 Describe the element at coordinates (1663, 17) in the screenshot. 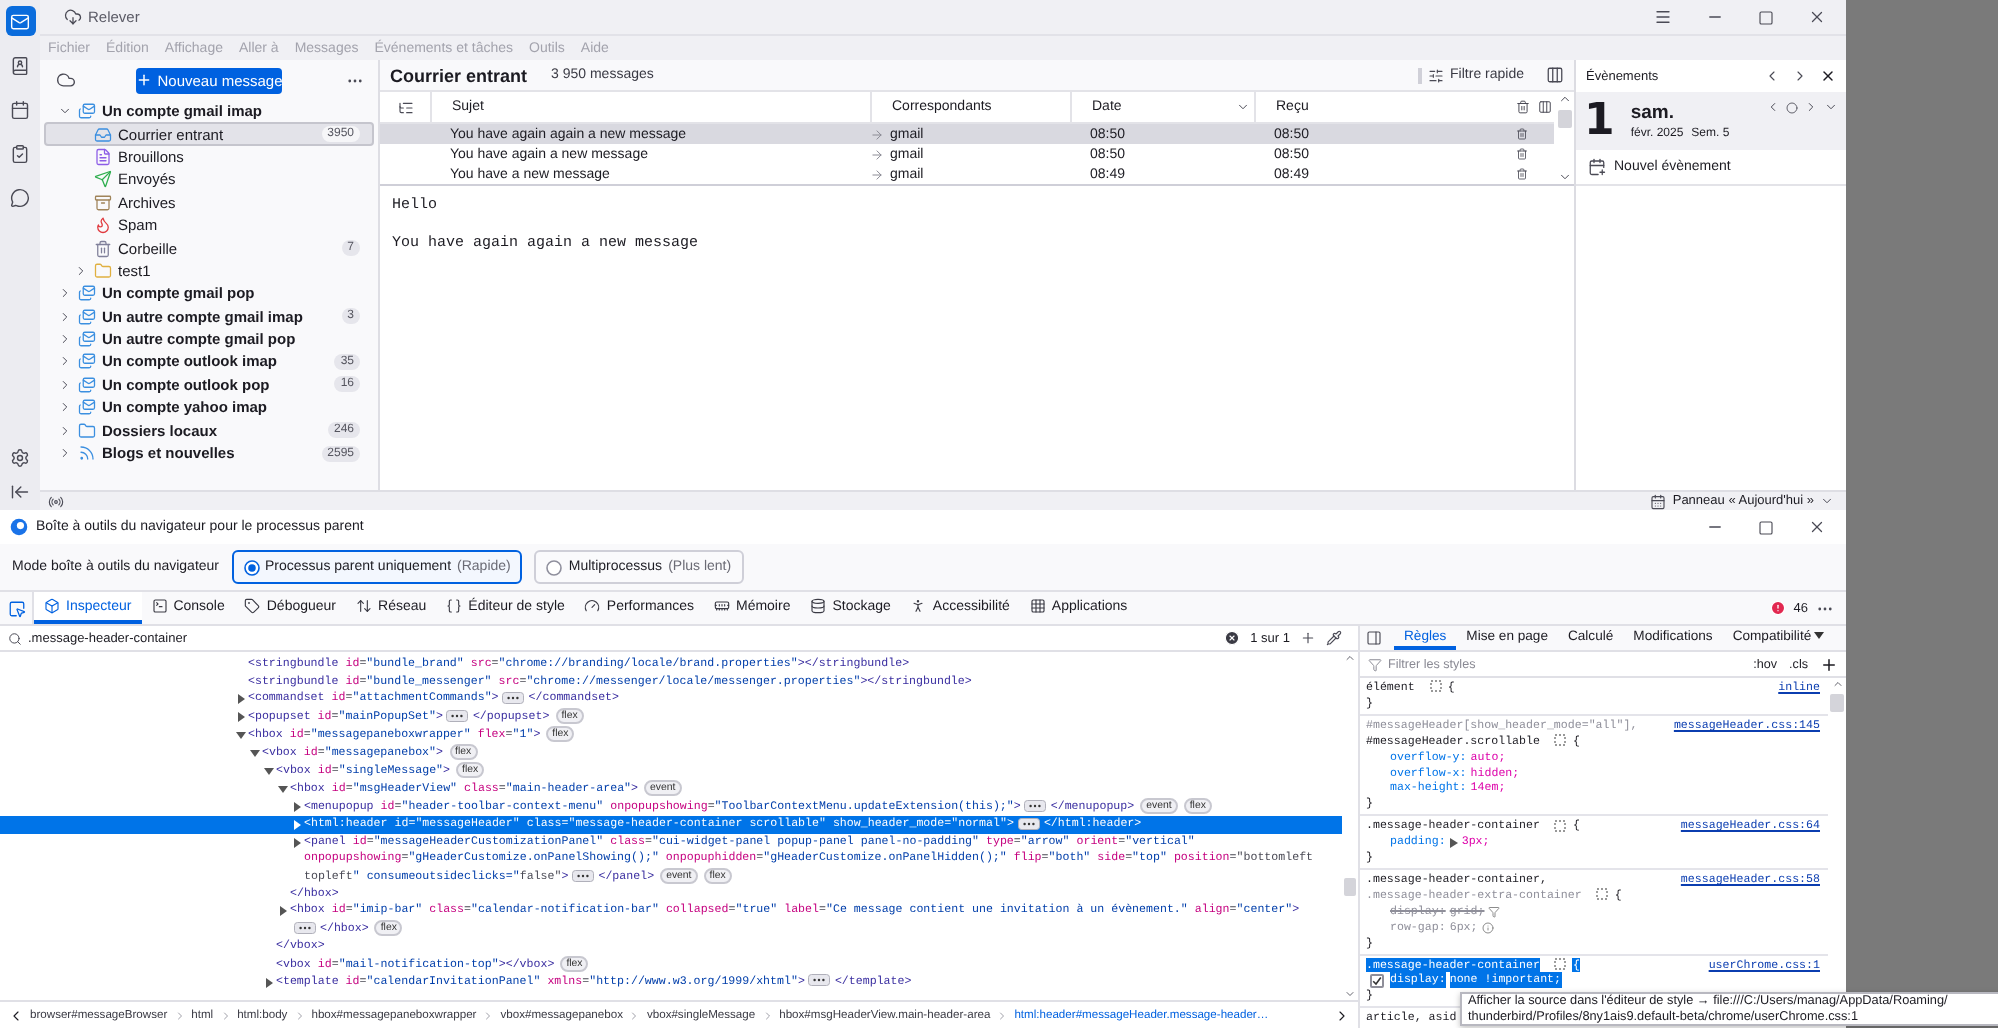

I see `menu-icon` at that location.